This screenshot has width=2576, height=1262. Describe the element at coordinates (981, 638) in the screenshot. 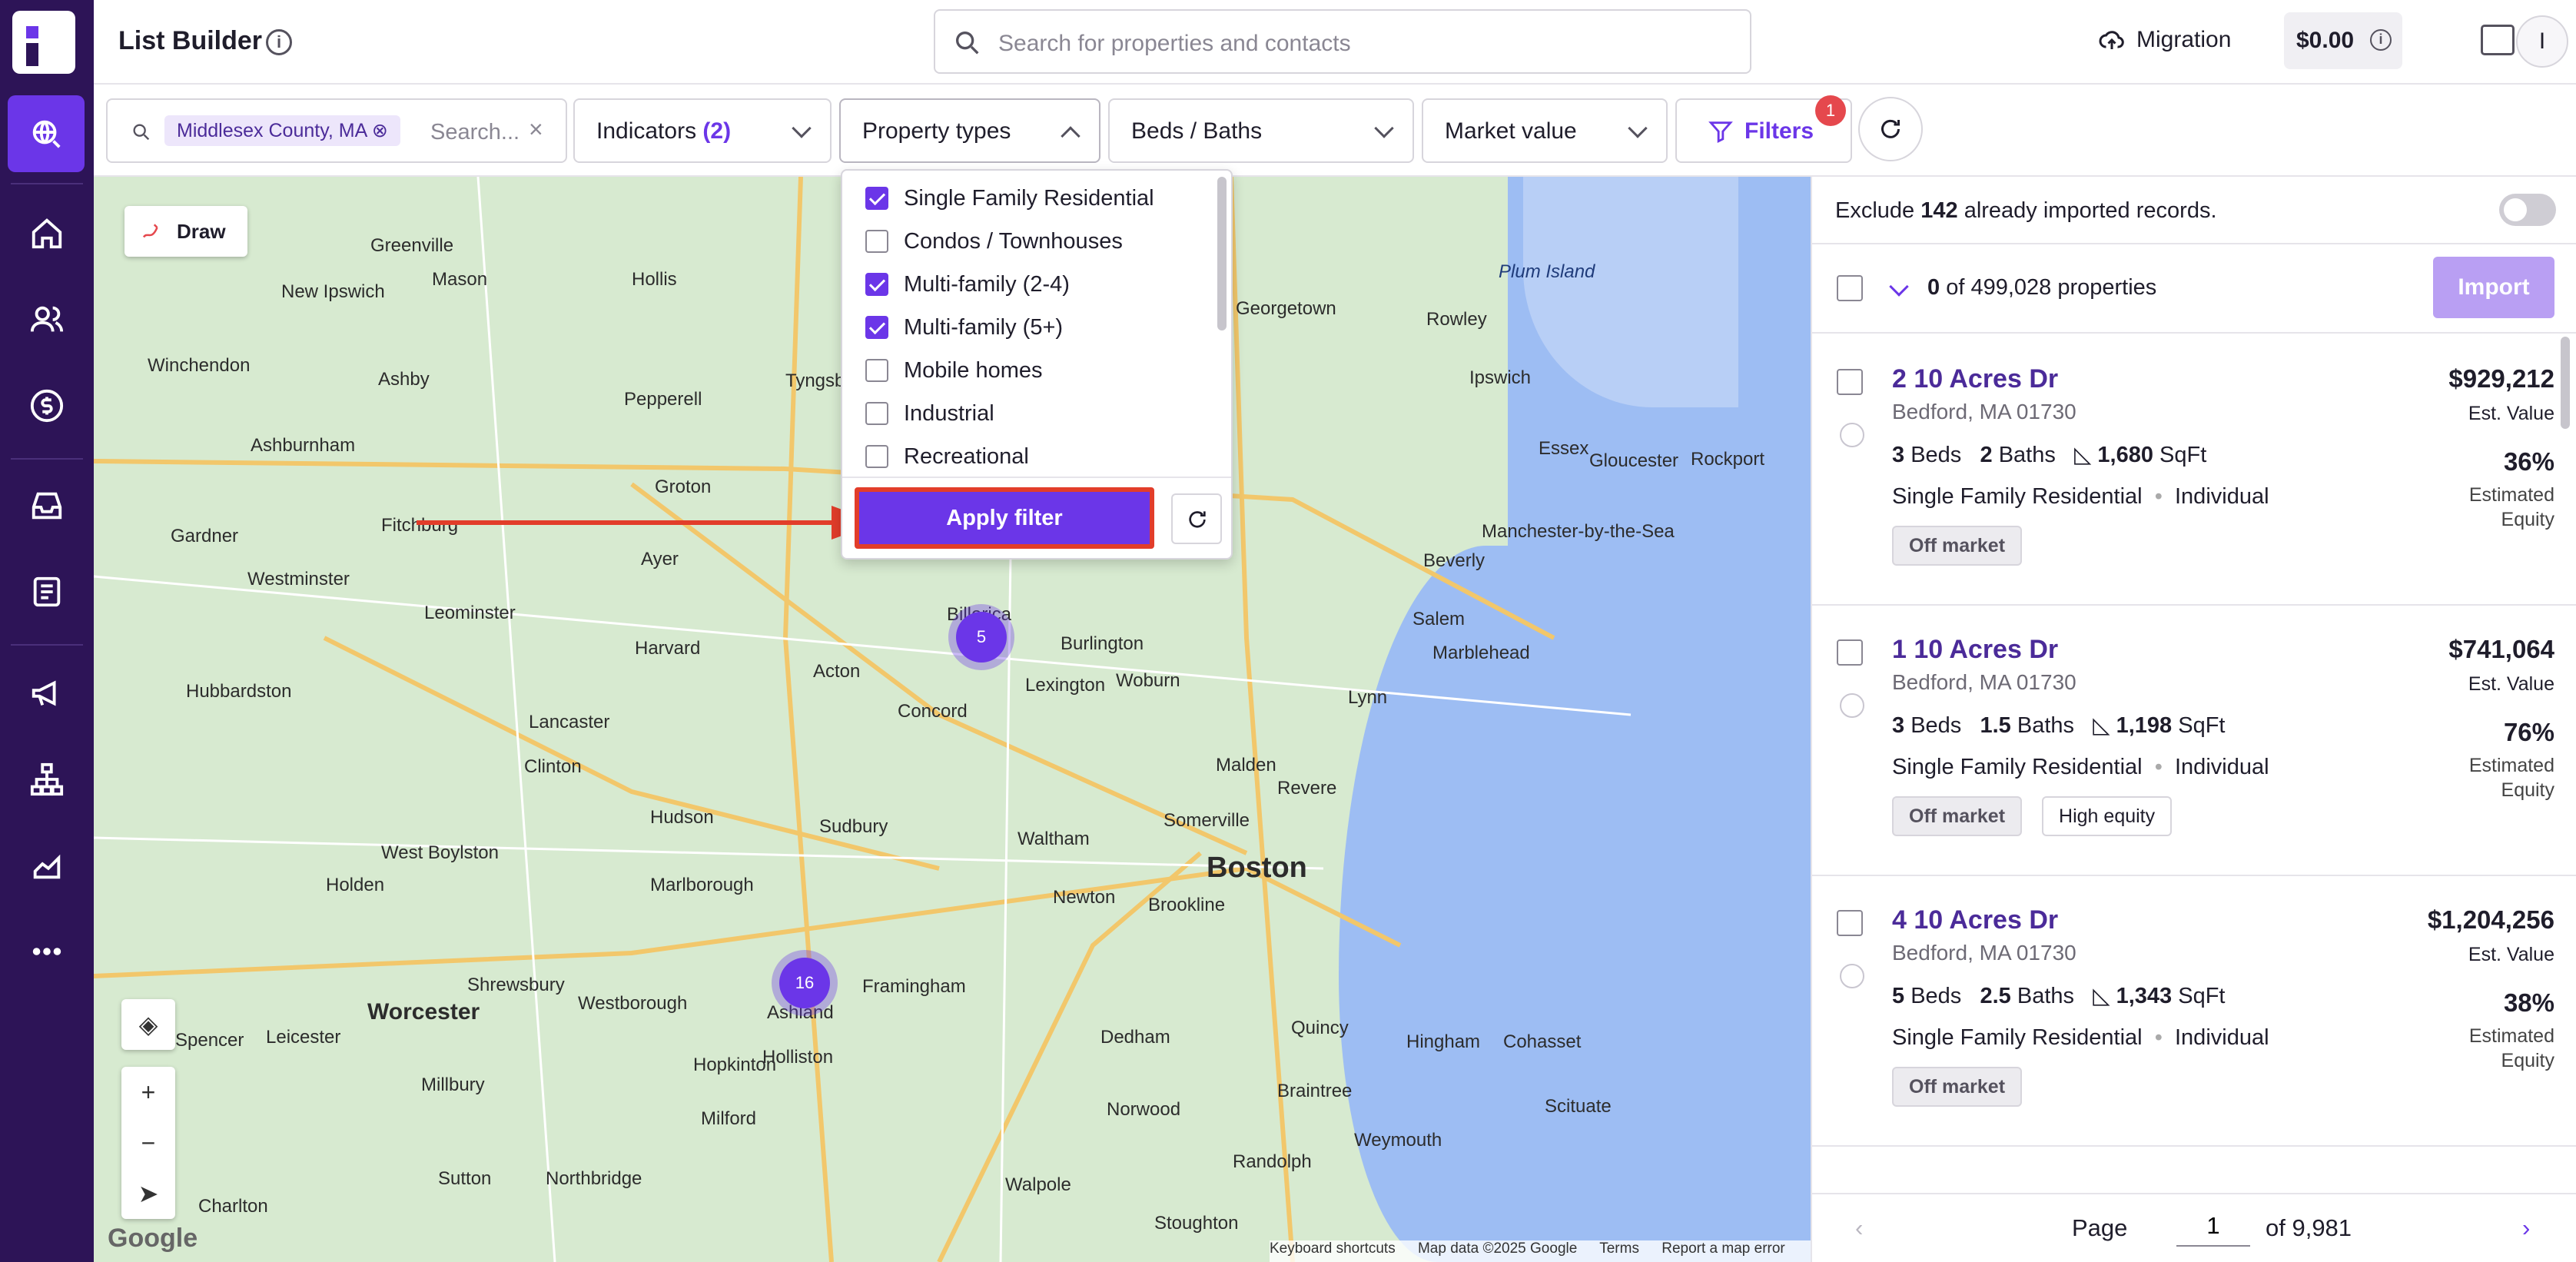

I see `map-cluster: 5` at that location.